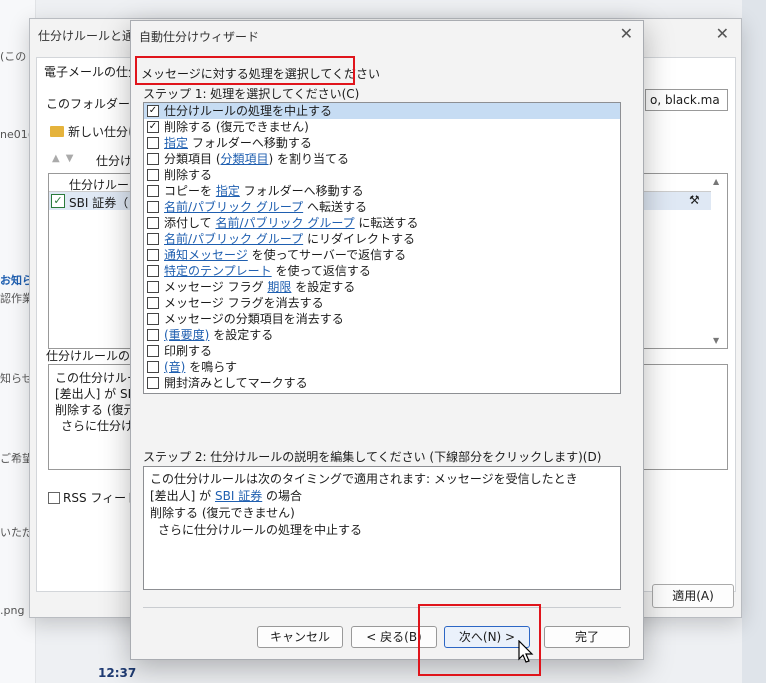 Image resolution: width=766 pixels, height=683 pixels. I want to click on list-item: 名前/パブリック グループ にリダイレクトする, so click(382, 239).